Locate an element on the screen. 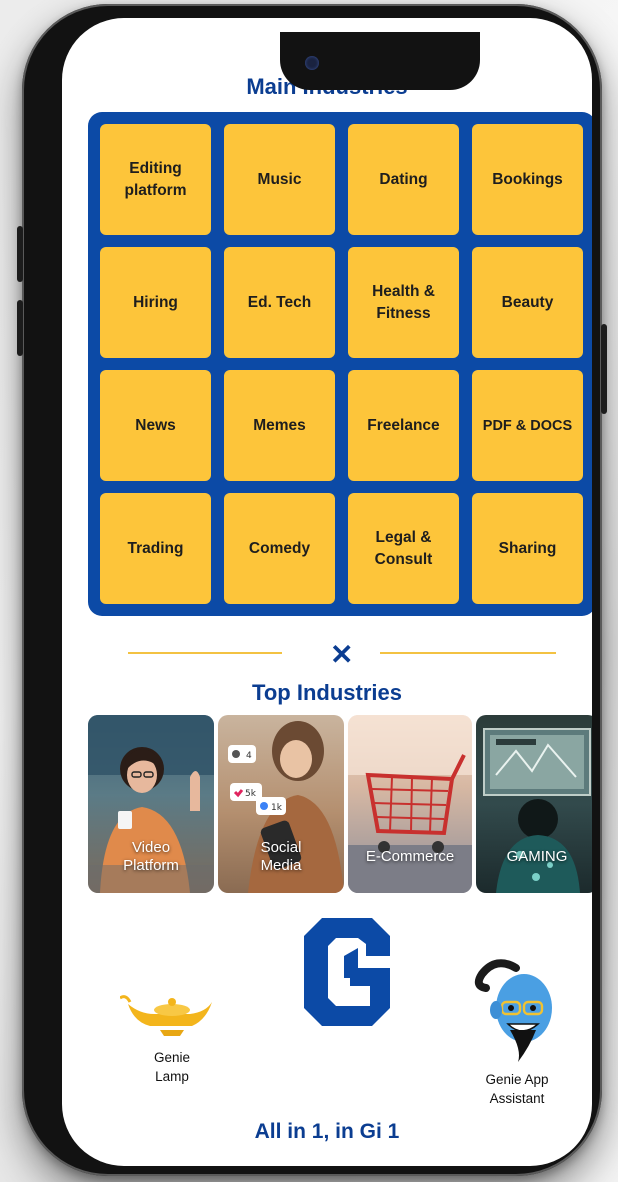 Image resolution: width=618 pixels, height=1182 pixels. industry-tile-label: Editing platform is located at coordinates (155, 179).